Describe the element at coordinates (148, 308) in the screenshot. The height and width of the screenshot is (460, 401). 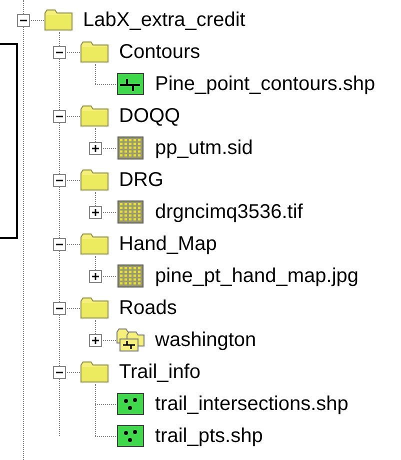
I see `tree-item: Roads` at that location.